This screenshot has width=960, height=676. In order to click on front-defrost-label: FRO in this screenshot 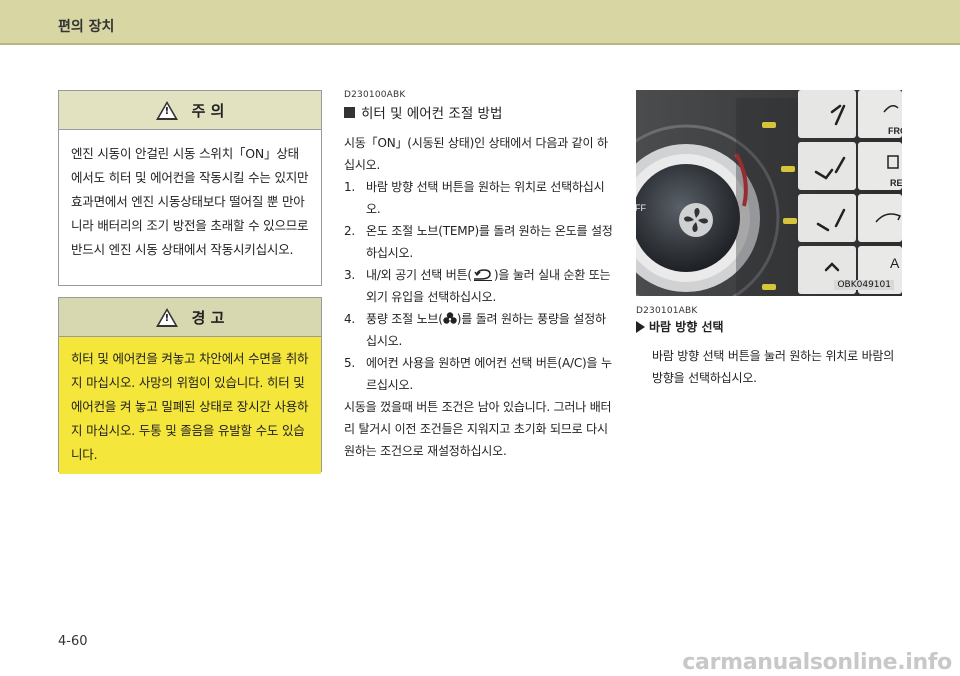, I will do `click(895, 131)`.